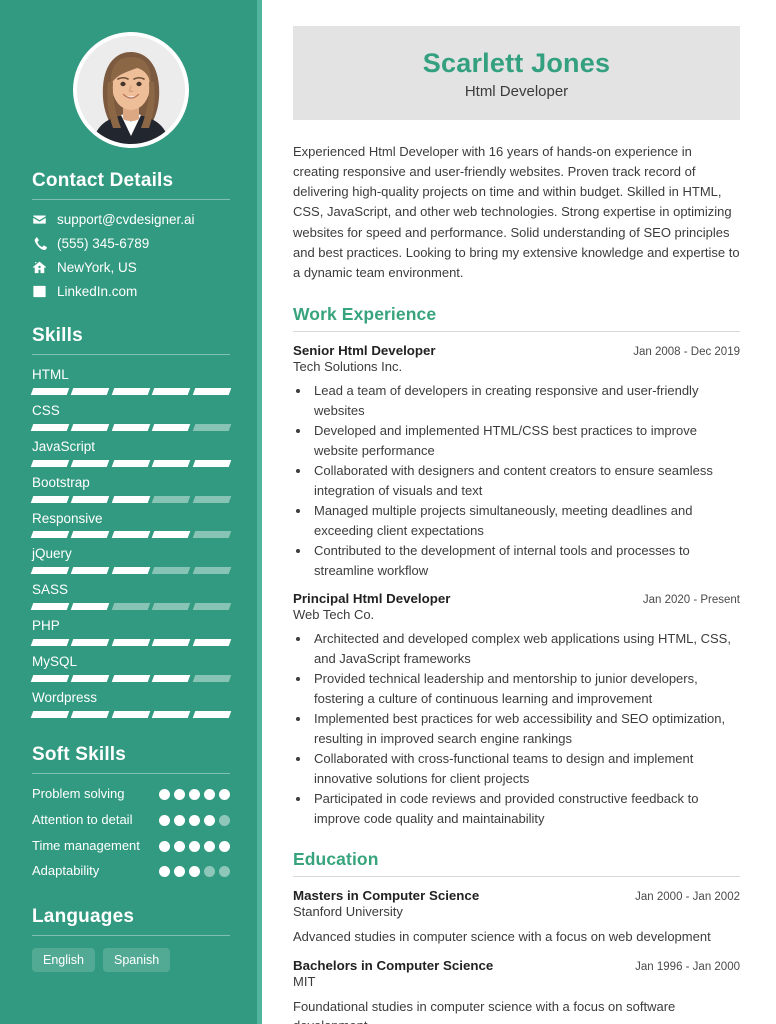 This screenshot has width=776, height=1024. Describe the element at coordinates (39, 291) in the screenshot. I see `linkedin-icon` at that location.